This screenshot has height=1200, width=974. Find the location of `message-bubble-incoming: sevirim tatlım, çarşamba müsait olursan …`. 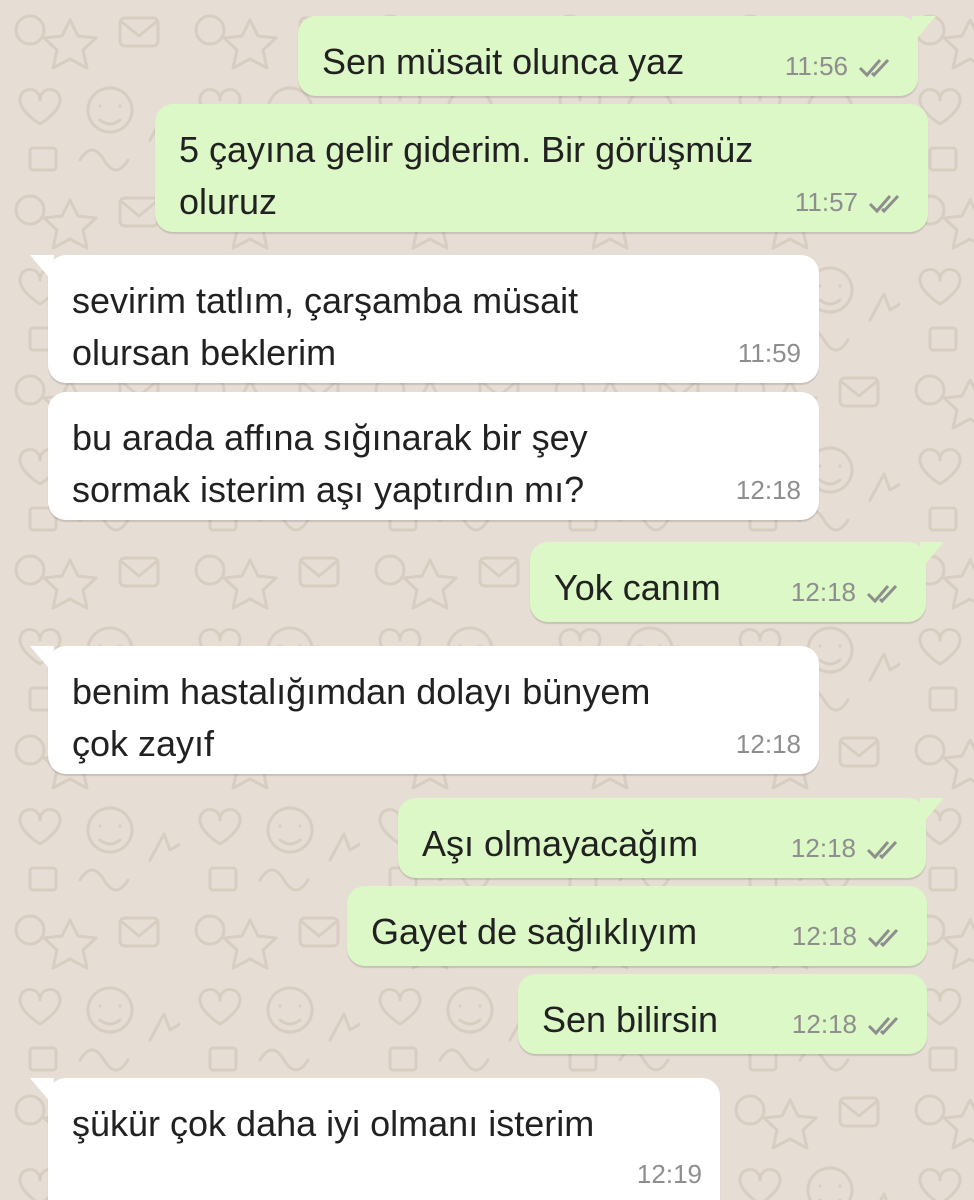

message-bubble-incoming: sevirim tatlım, çarşamba müsait olursan … is located at coordinates (424, 319).